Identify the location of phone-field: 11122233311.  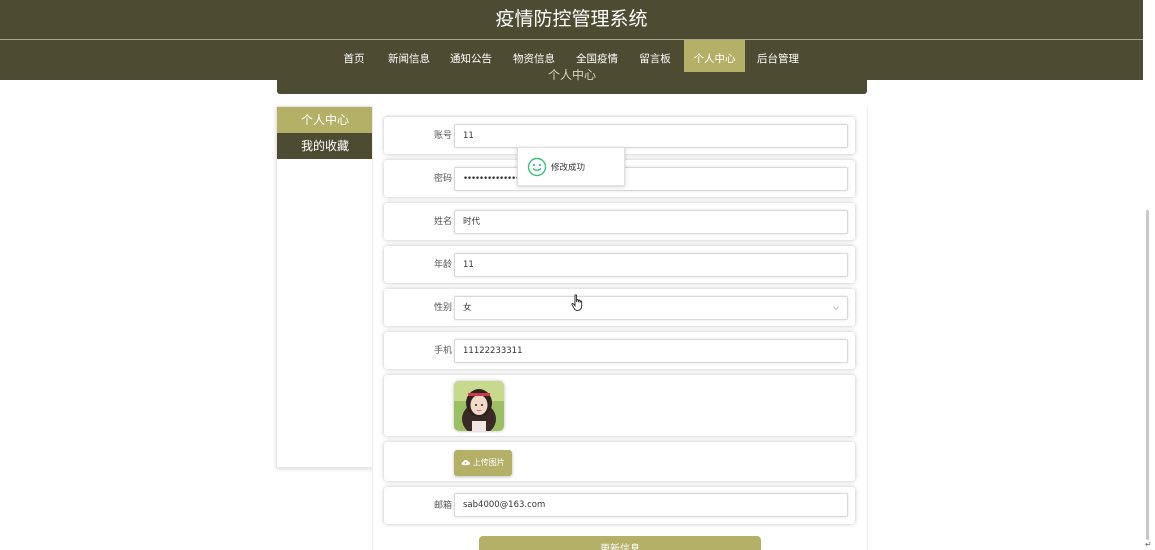
(651, 351).